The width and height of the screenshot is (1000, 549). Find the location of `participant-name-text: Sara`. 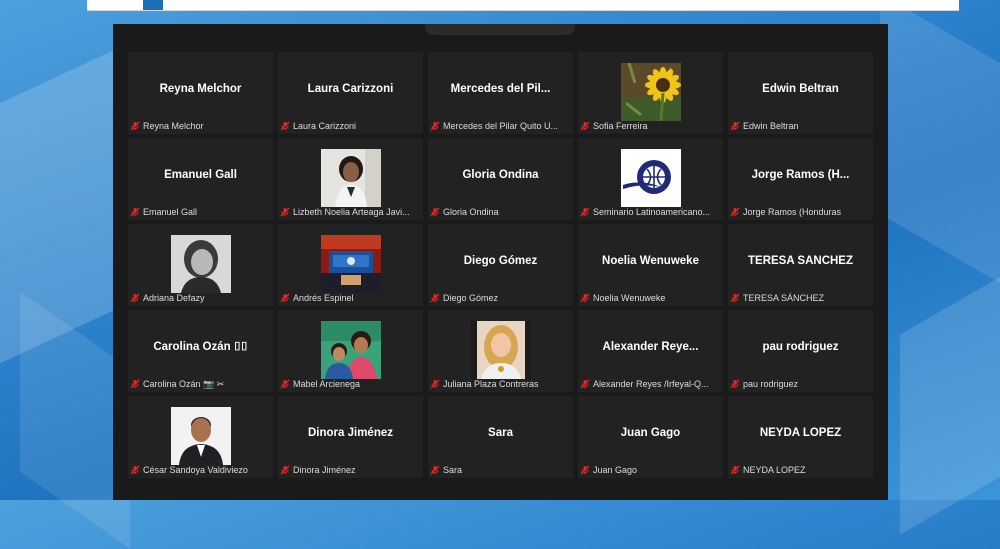

participant-name-text: Sara is located at coordinates (453, 470).